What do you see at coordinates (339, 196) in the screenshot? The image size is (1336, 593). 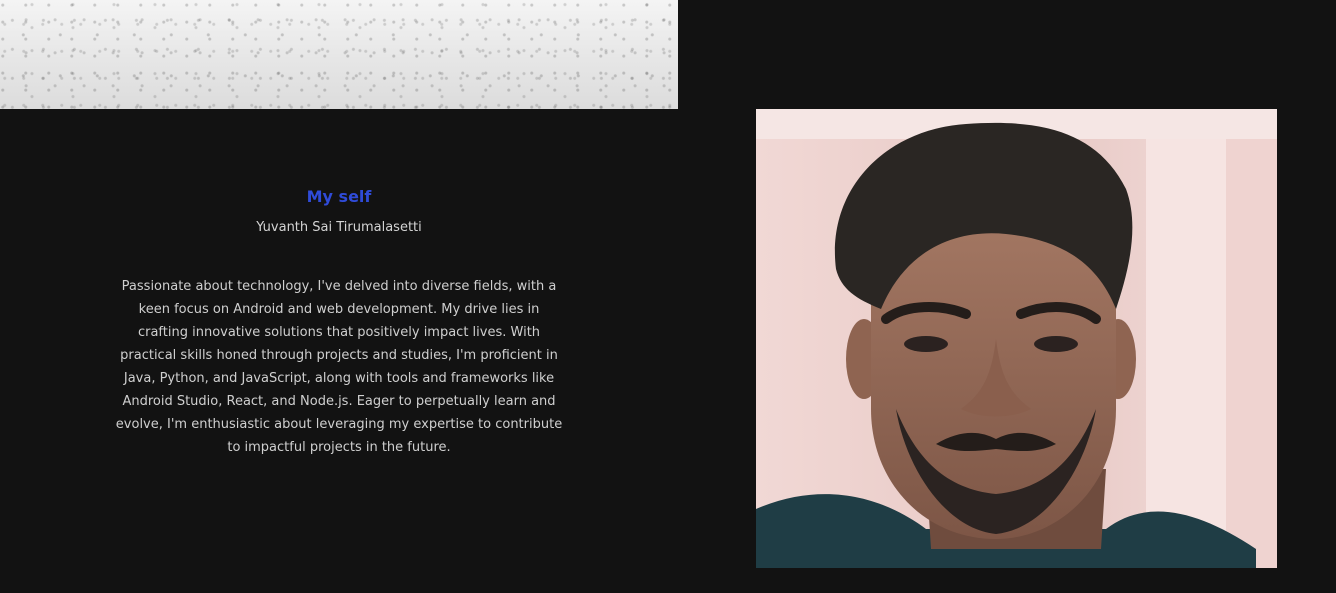 I see `about-title: My self` at bounding box center [339, 196].